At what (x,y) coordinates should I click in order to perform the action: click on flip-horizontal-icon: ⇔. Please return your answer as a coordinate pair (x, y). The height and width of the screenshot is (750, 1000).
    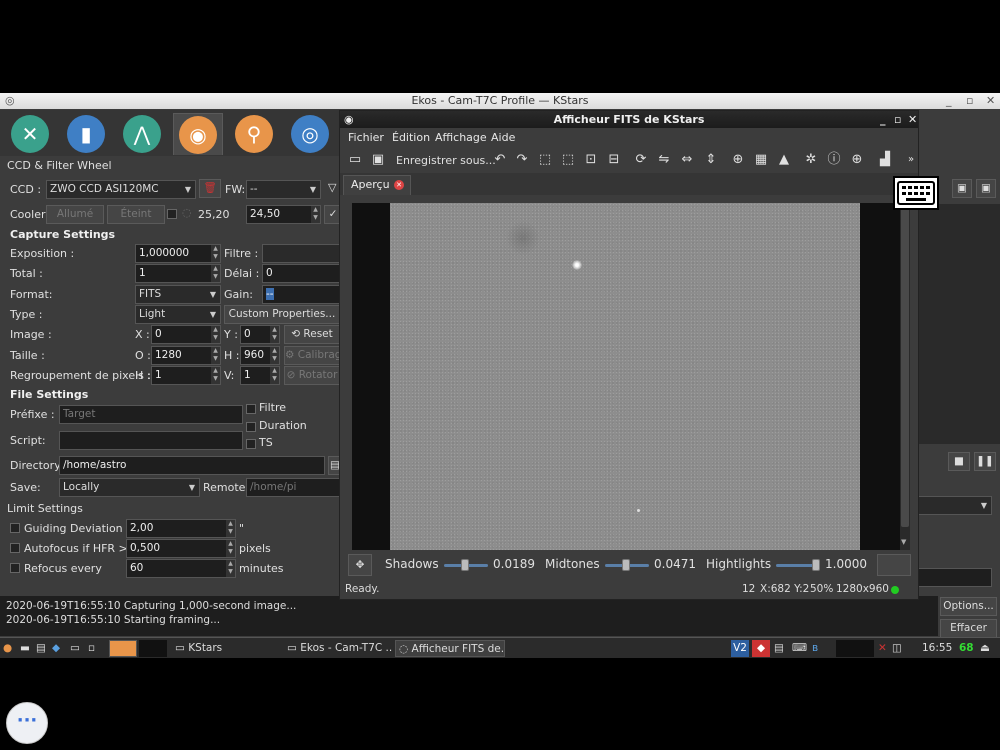
    Looking at the image, I should click on (687, 160).